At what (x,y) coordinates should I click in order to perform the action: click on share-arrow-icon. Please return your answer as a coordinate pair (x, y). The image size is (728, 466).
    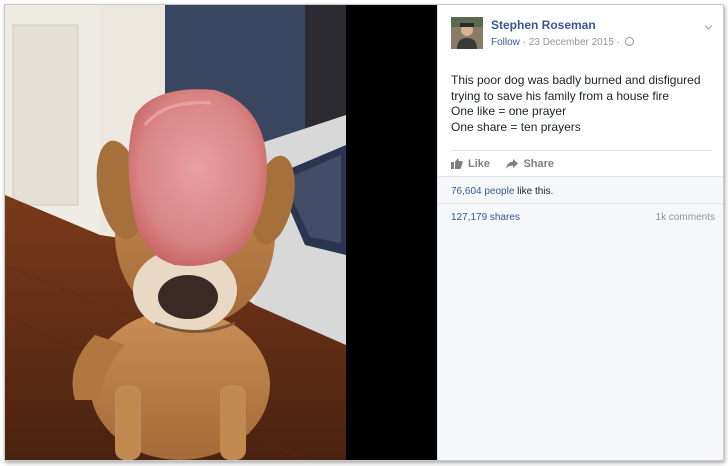
    Looking at the image, I should click on (512, 164).